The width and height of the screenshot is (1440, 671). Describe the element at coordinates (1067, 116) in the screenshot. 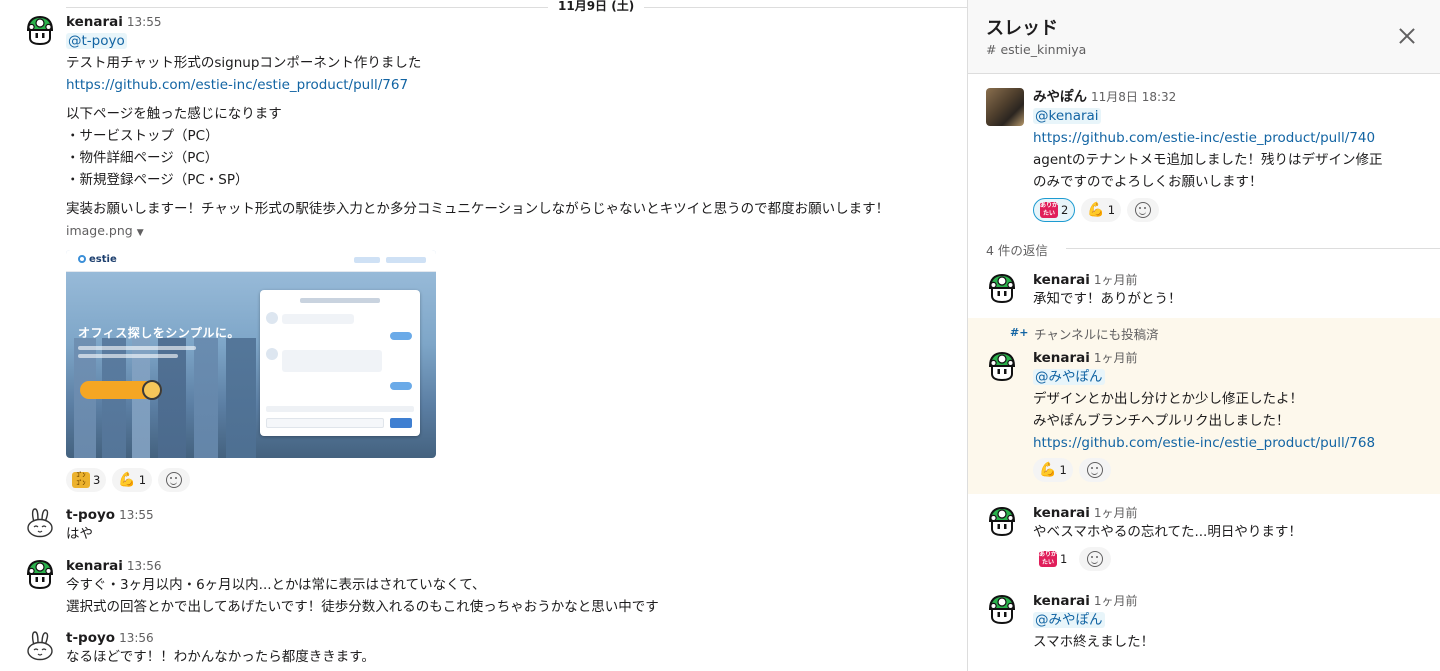

I see `mention-link: @kenarai` at that location.